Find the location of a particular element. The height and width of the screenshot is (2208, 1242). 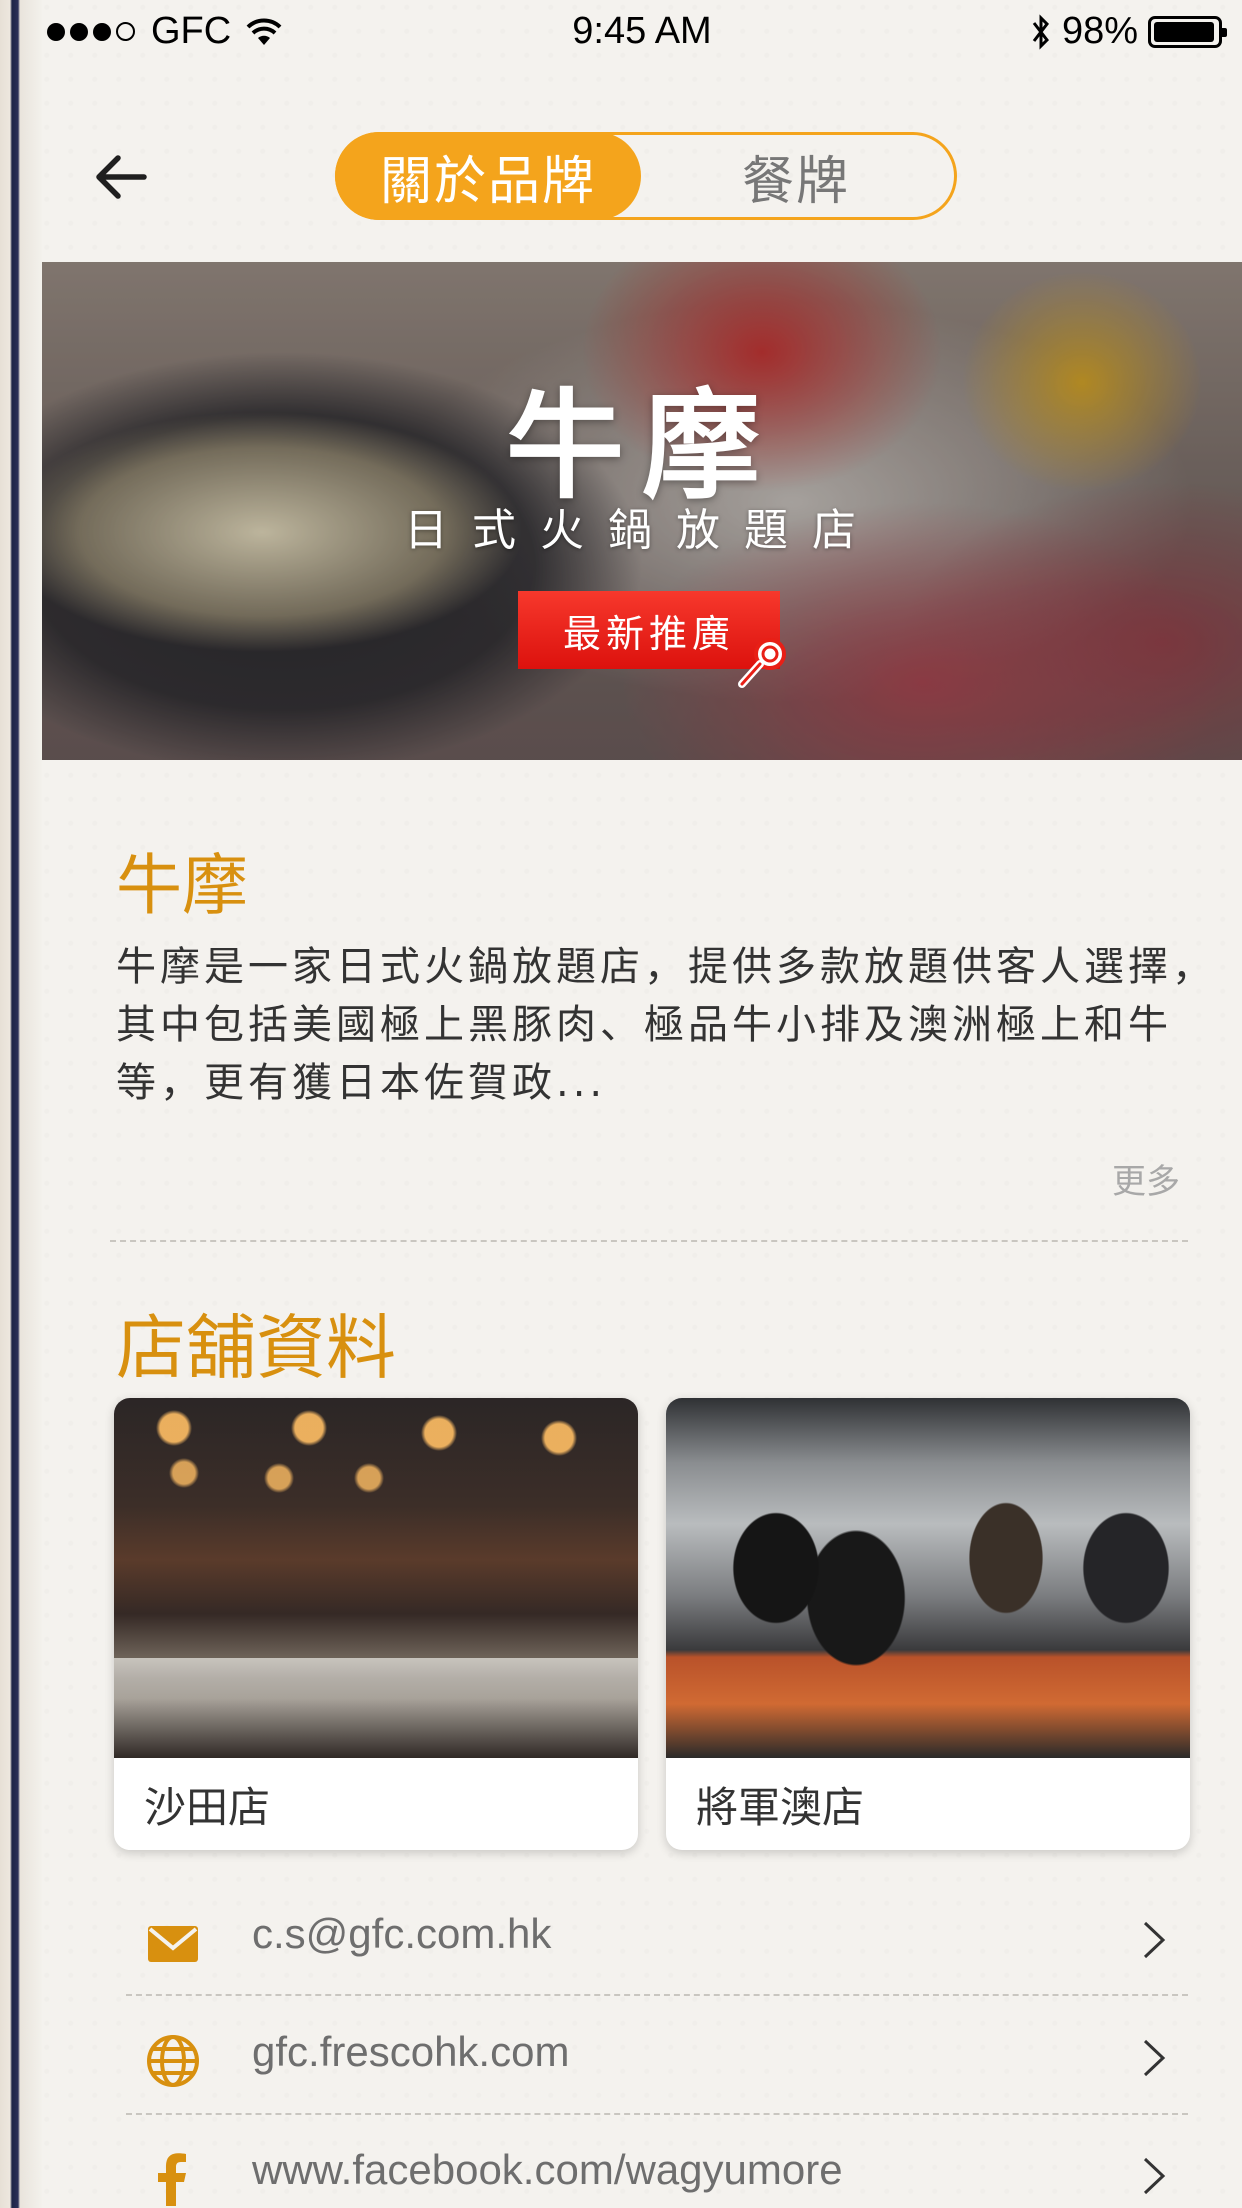

battery-icon is located at coordinates (1187, 31).